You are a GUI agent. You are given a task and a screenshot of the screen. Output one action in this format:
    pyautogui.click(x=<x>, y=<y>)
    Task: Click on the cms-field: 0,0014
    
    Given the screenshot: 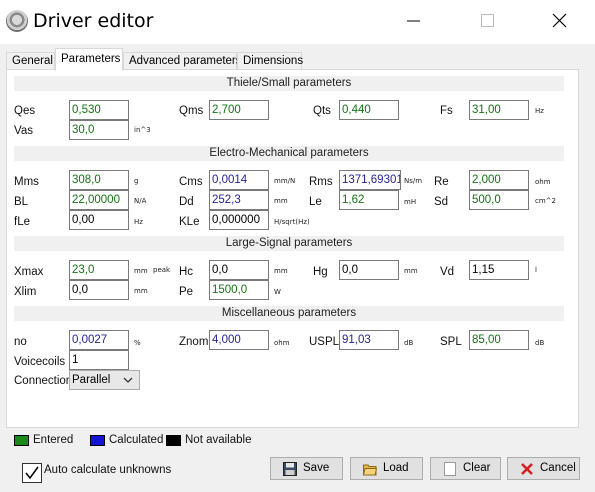 What is the action you would take?
    pyautogui.click(x=239, y=180)
    